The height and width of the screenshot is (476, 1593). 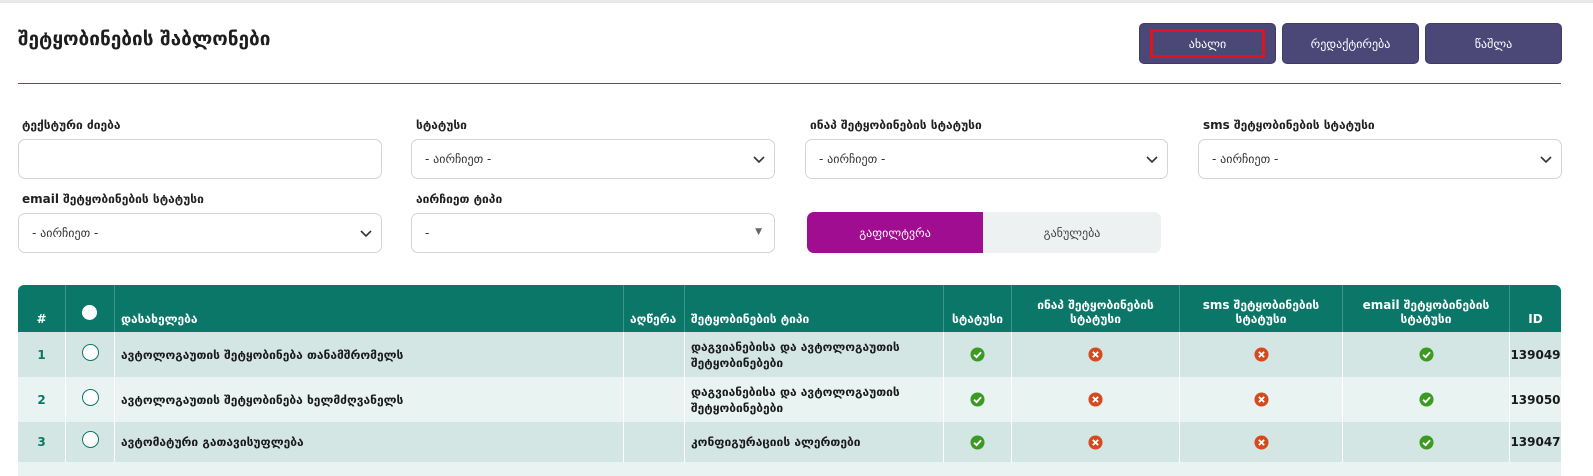 What do you see at coordinates (896, 125) in the screenshot?
I see `inapp-status-label: ინაპ შეტყობინების სტატუსი` at bounding box center [896, 125].